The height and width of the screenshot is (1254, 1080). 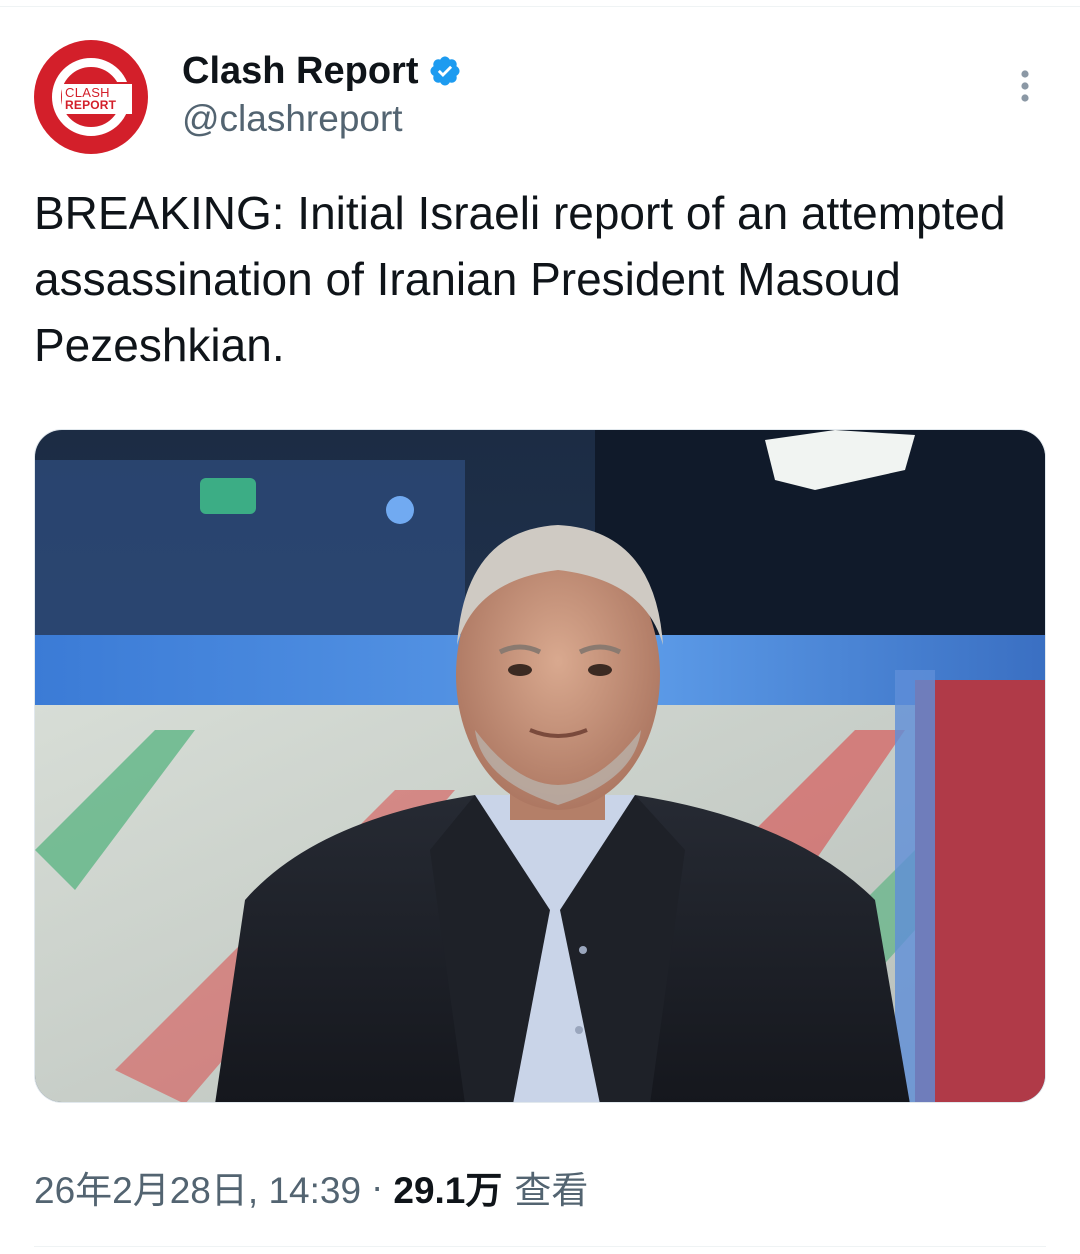 What do you see at coordinates (447, 1187) in the screenshot?
I see `views-count: 29.1万` at bounding box center [447, 1187].